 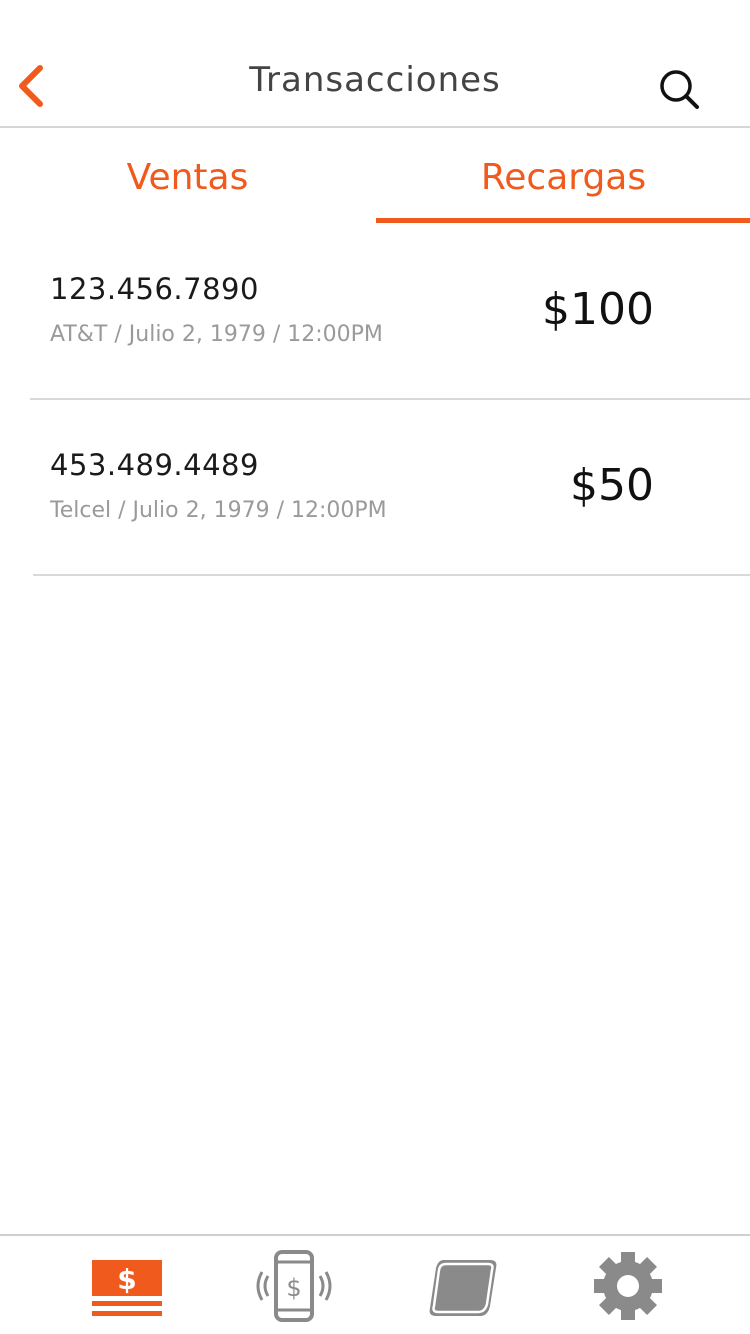 I want to click on tab-bar: Ventas Recargas, so click(x=375, y=176).